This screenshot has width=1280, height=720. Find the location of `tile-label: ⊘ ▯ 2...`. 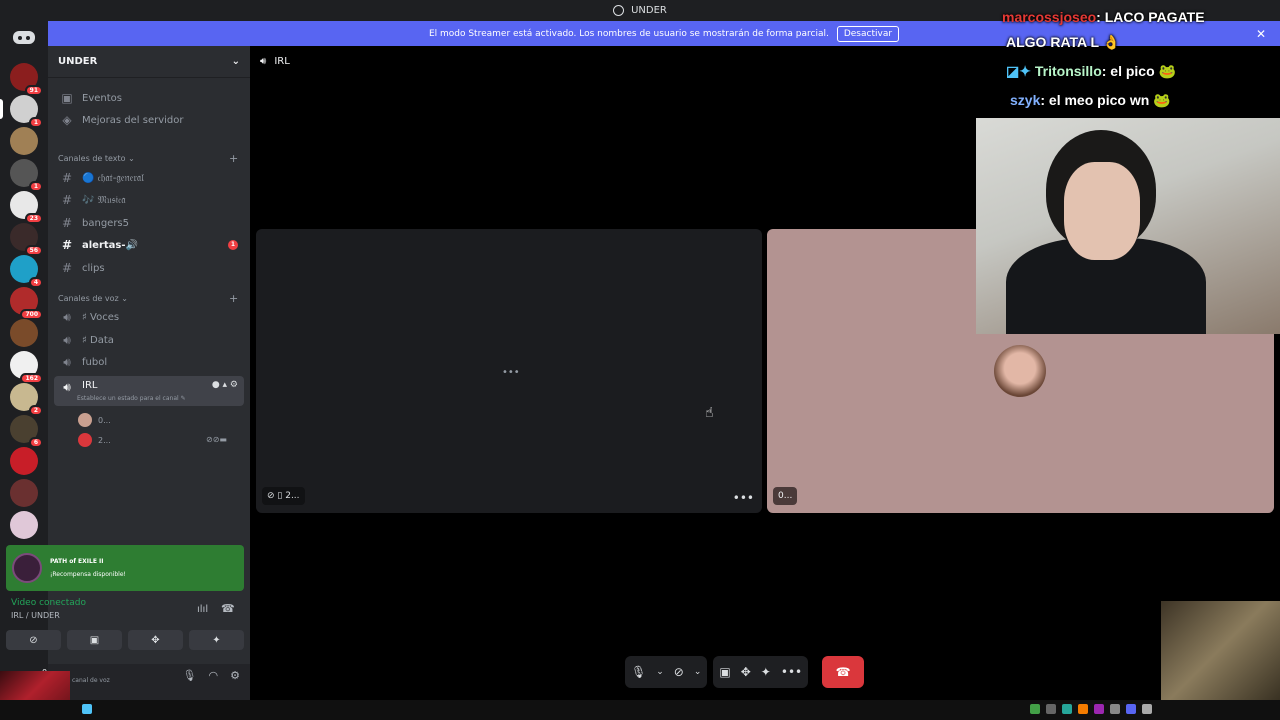

tile-label: ⊘ ▯ 2... is located at coordinates (283, 496).